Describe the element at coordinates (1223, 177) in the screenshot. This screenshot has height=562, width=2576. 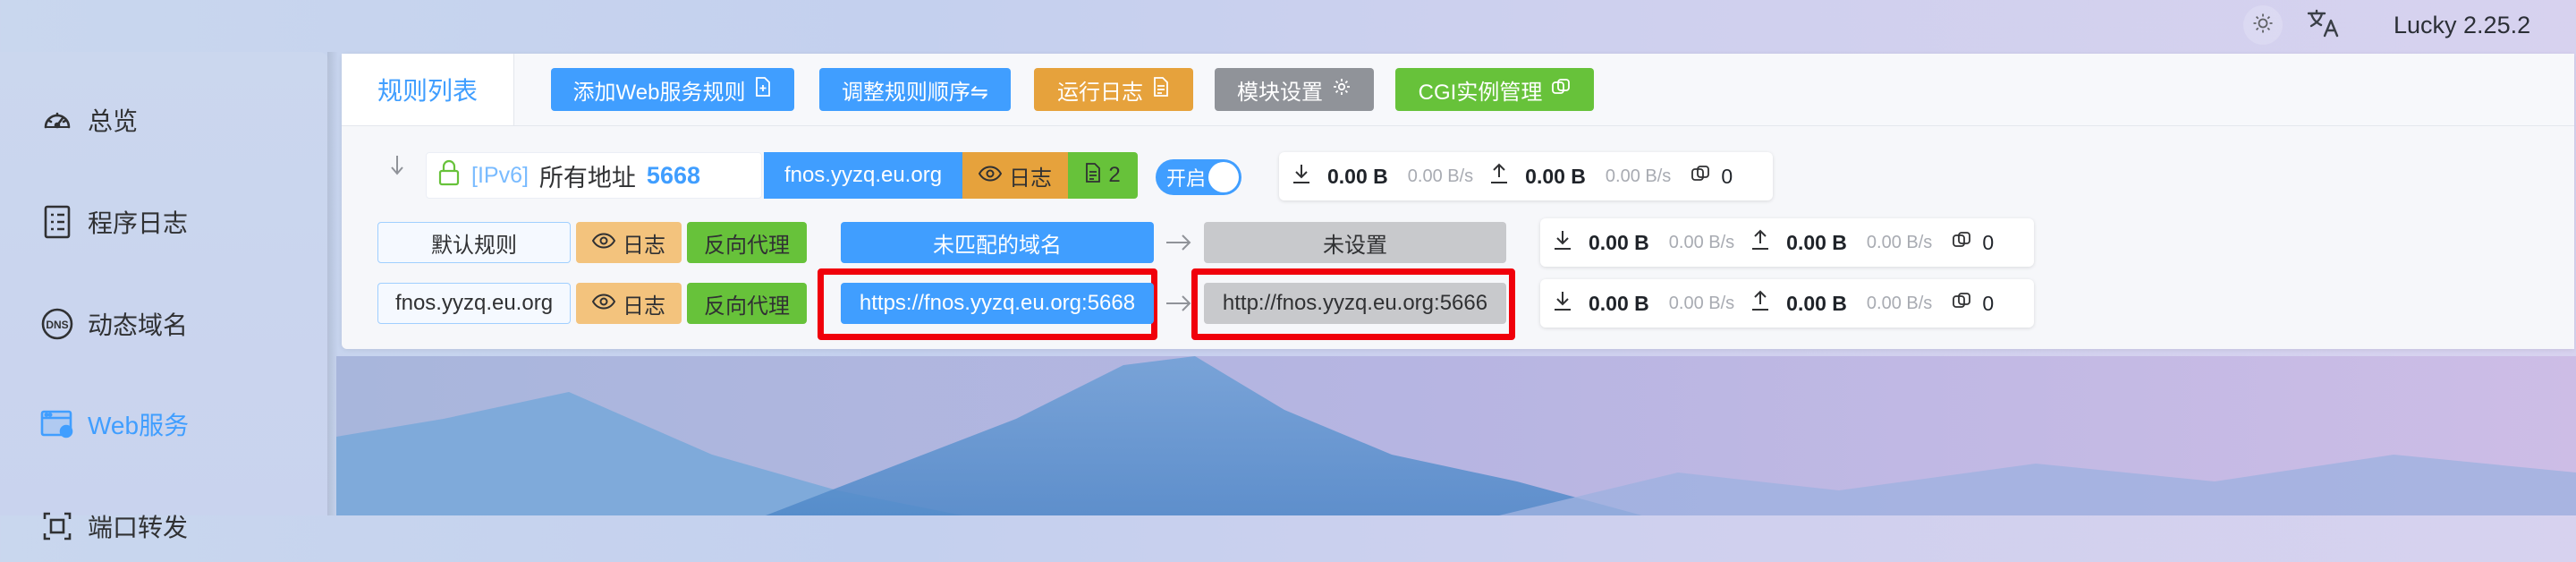
I see `switch-knob` at that location.